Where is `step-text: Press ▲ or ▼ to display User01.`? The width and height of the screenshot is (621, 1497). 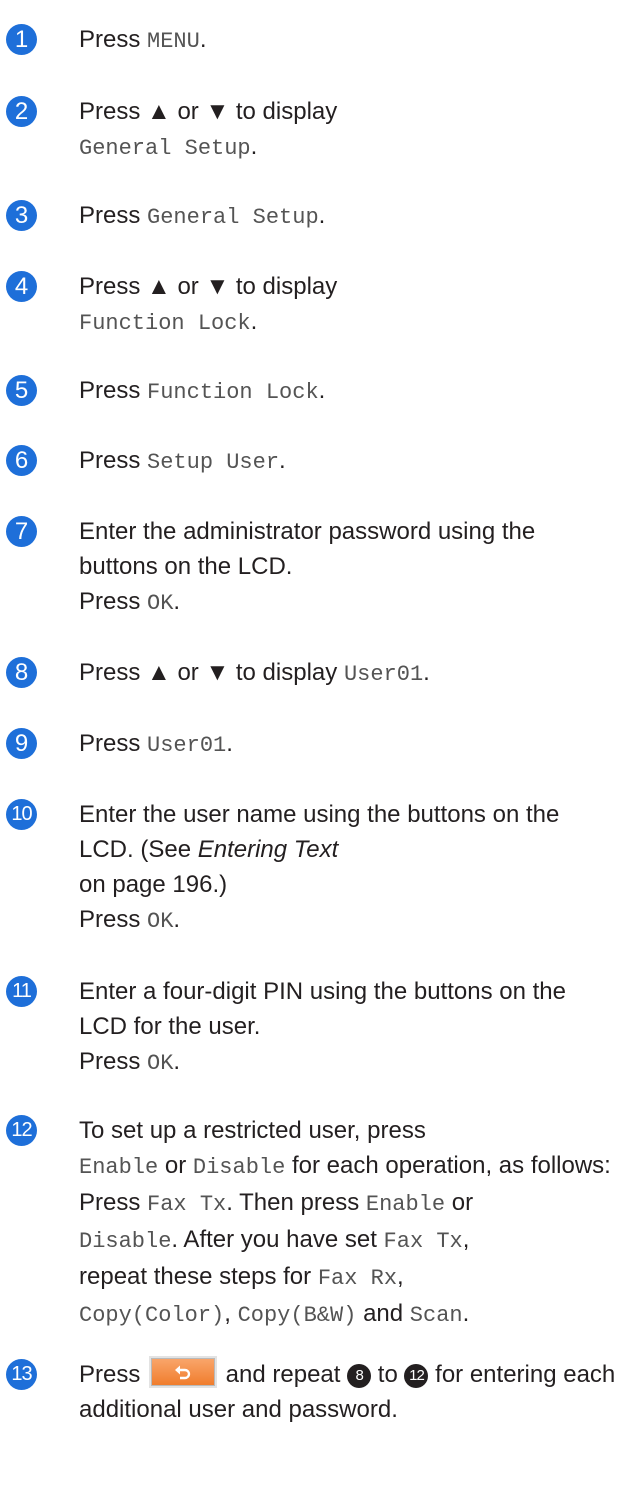
step-text: Press ▲ or ▼ to display User01. is located at coordinates (254, 673).